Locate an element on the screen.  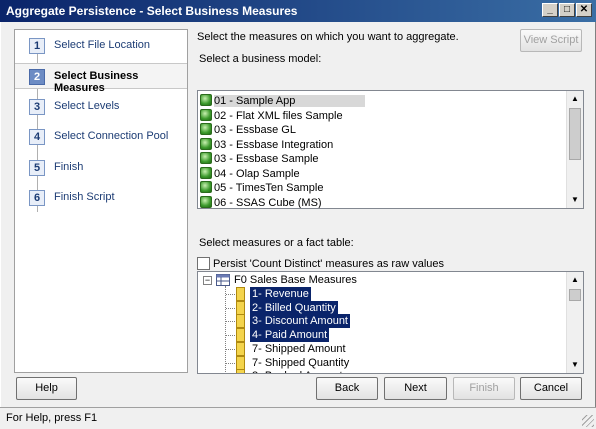
business-model-item: 01 - Sample App is located at coordinates (283, 101).